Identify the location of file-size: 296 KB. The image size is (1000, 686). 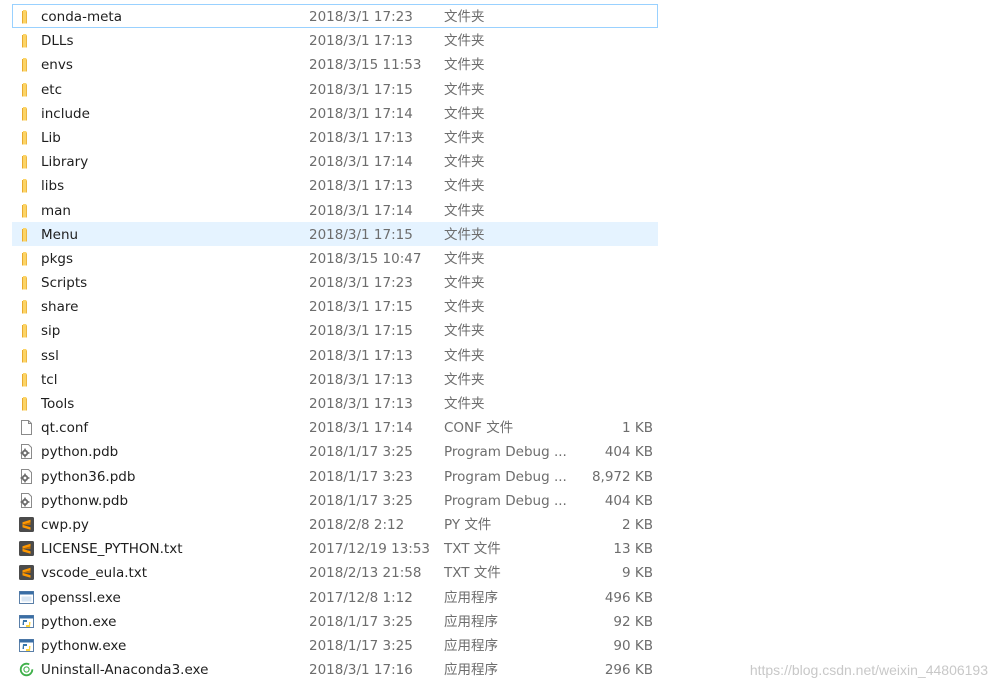
(628, 670).